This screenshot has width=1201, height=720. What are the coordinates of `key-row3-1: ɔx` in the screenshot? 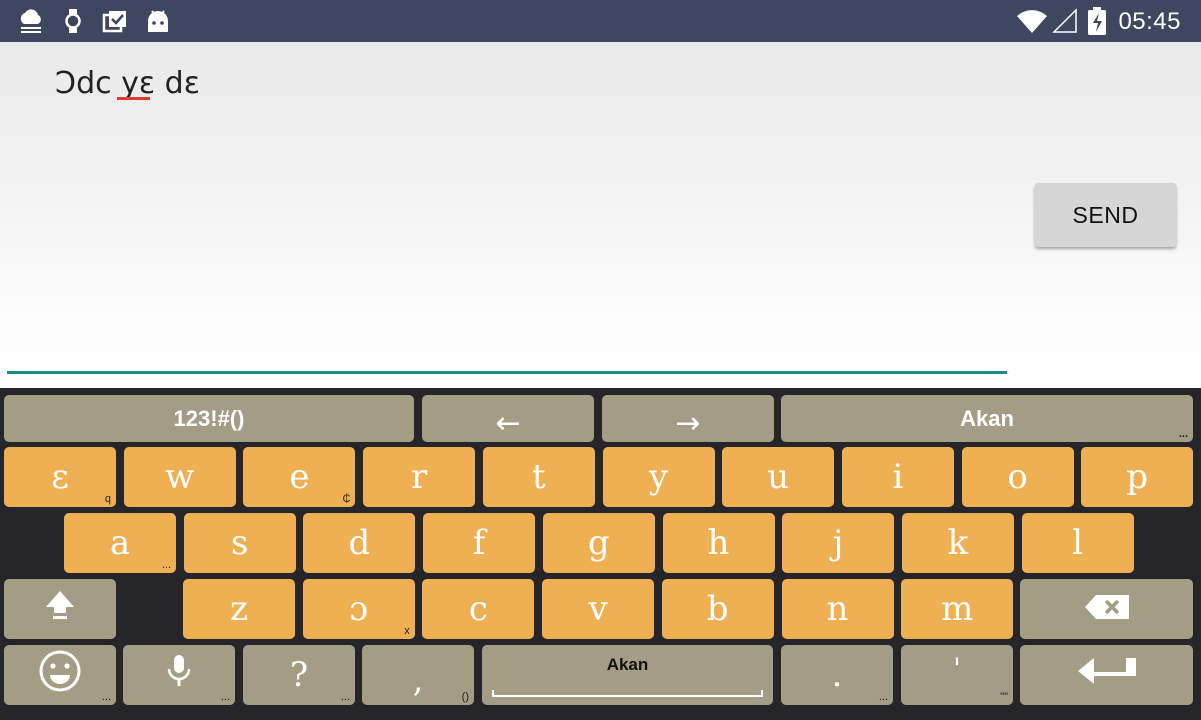 It's located at (358, 609).